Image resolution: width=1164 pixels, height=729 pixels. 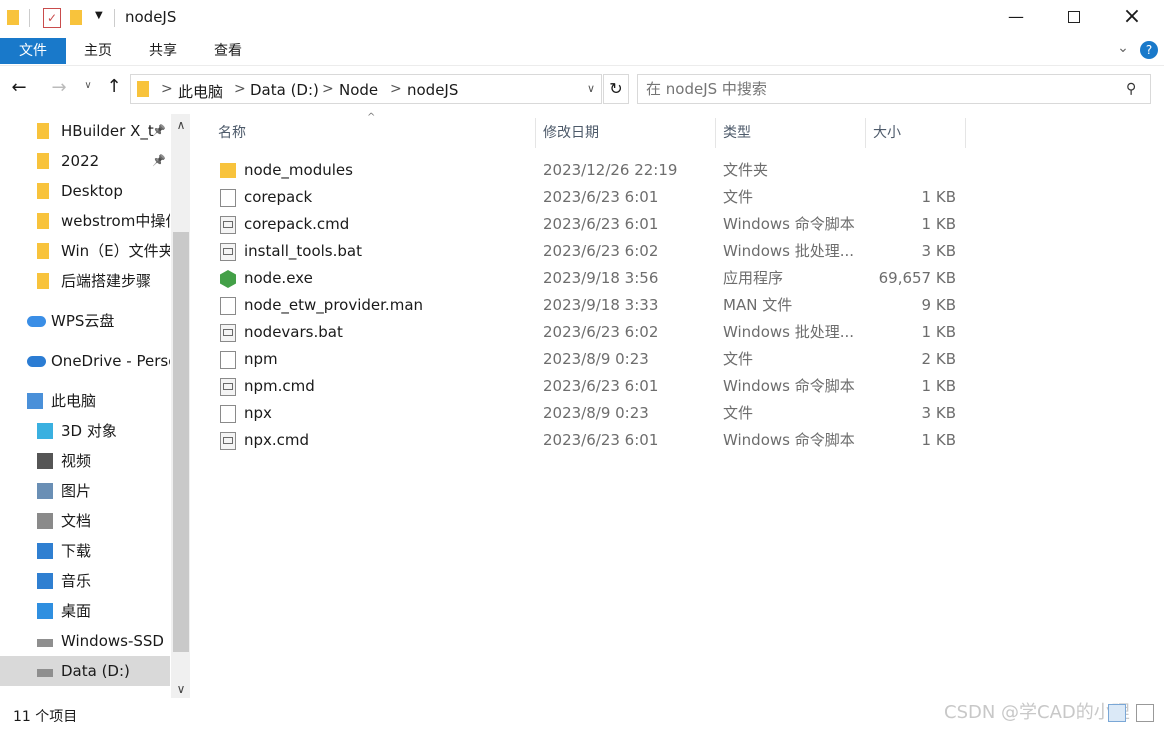 I want to click on sidebar-item-label: Data (D:), so click(x=95, y=671).